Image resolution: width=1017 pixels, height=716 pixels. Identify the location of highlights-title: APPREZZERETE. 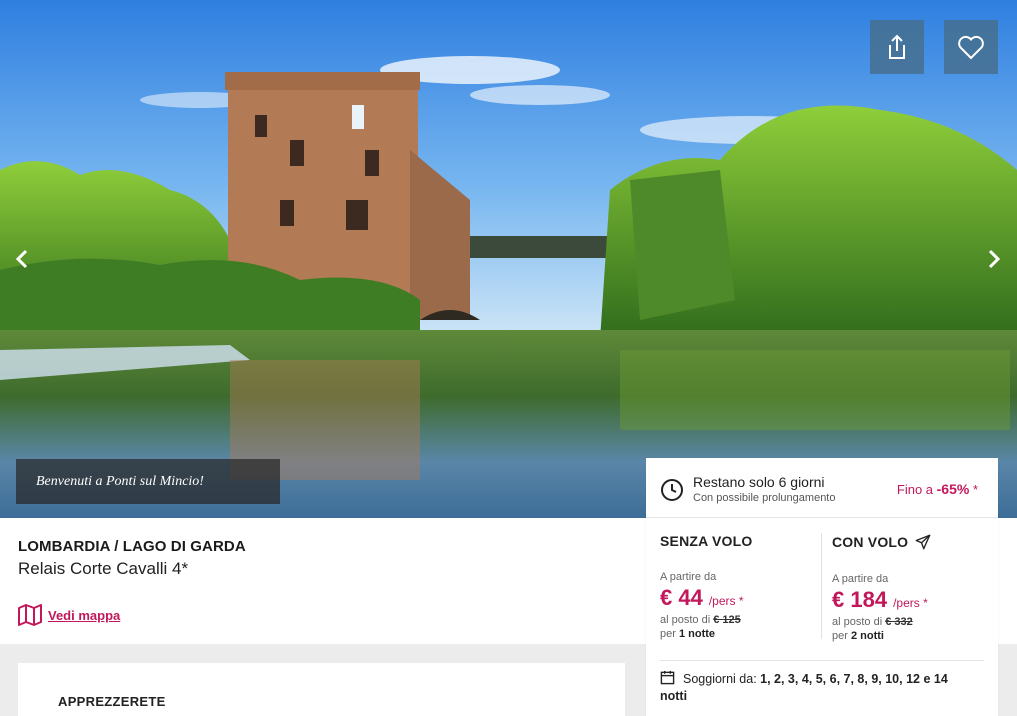
(112, 701).